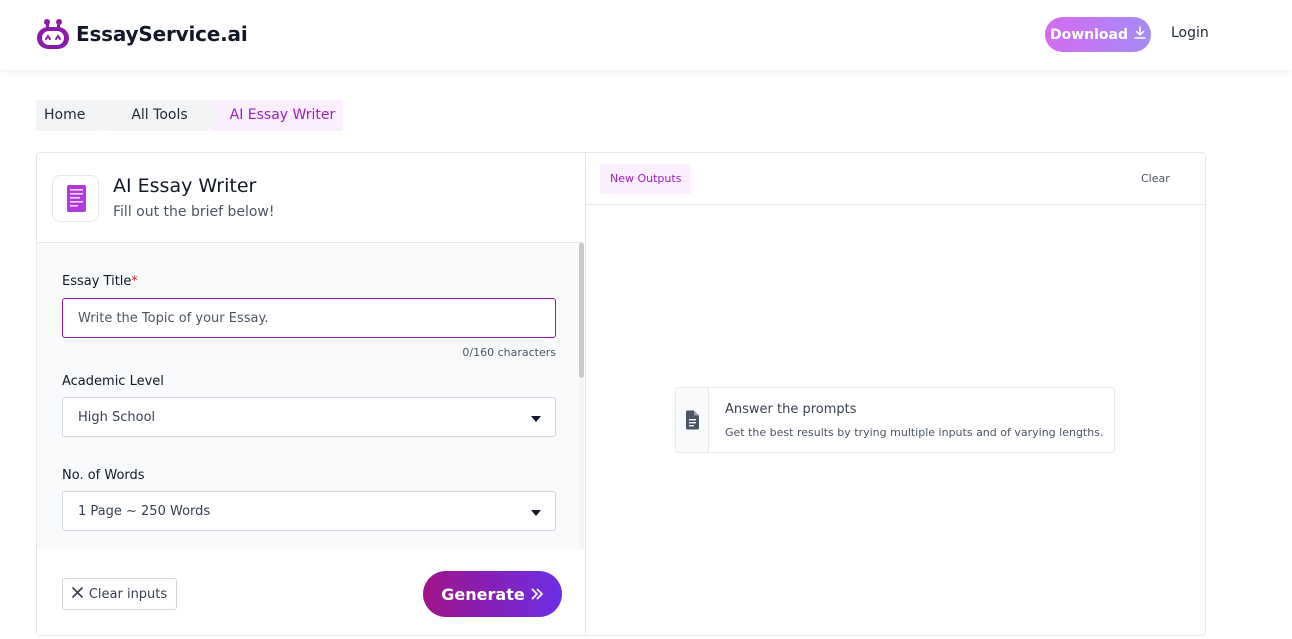 The height and width of the screenshot is (639, 1292). I want to click on academic-level-select: High School, so click(309, 417).